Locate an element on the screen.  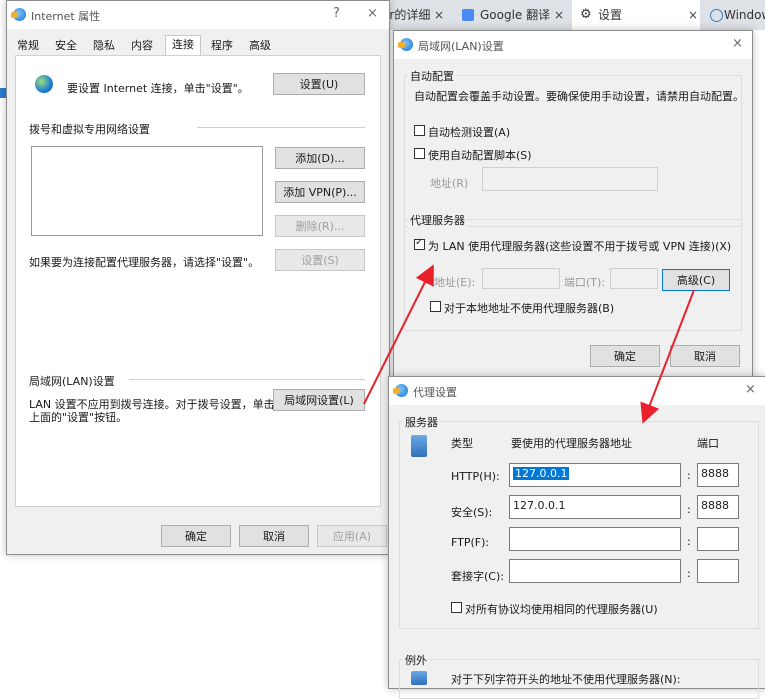
arrow-lan-to-proxy is located at coordinates (398, 334).